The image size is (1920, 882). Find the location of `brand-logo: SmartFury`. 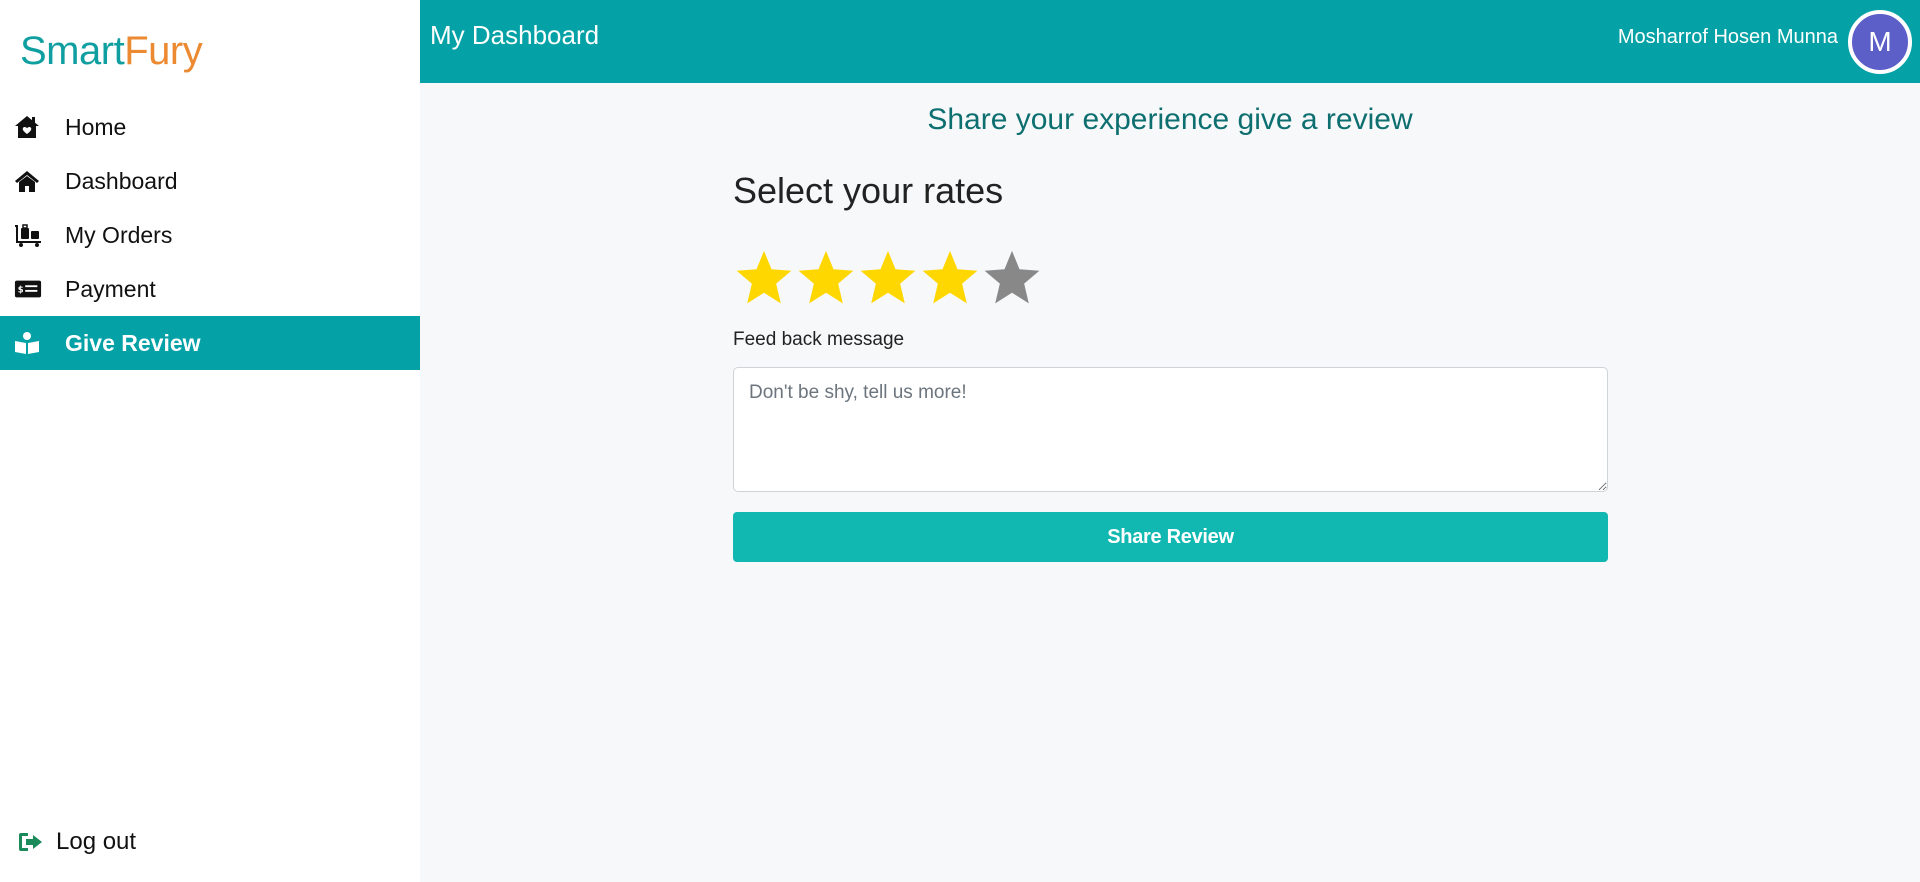

brand-logo: SmartFury is located at coordinates (111, 51).